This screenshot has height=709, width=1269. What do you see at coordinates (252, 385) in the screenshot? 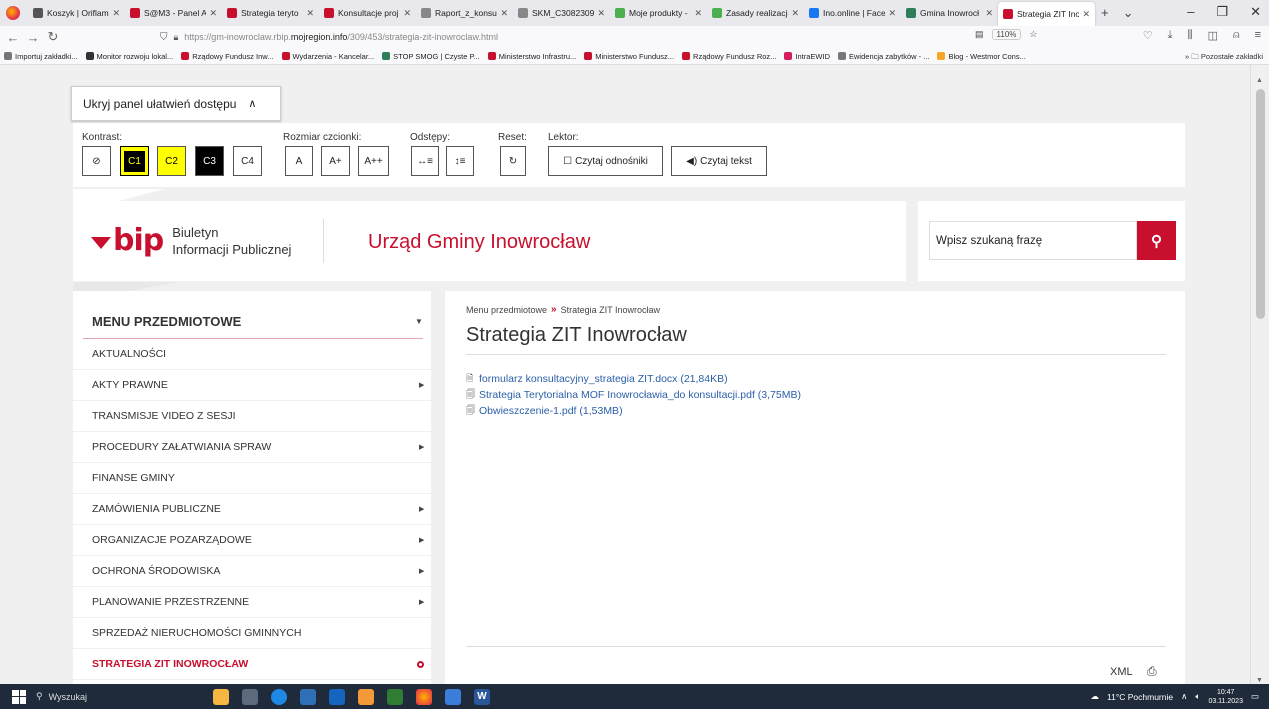
I see `menu-item: AKTY PRAWNE ▶` at bounding box center [252, 385].